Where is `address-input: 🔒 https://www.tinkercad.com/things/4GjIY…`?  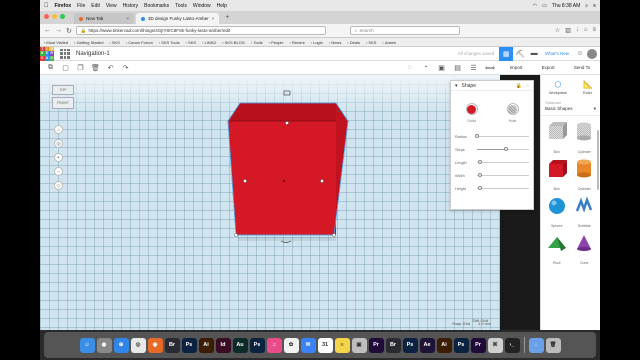
address-input: 🔒 https://www.tinkercad.com/things/4GjIY… is located at coordinates (200, 30).